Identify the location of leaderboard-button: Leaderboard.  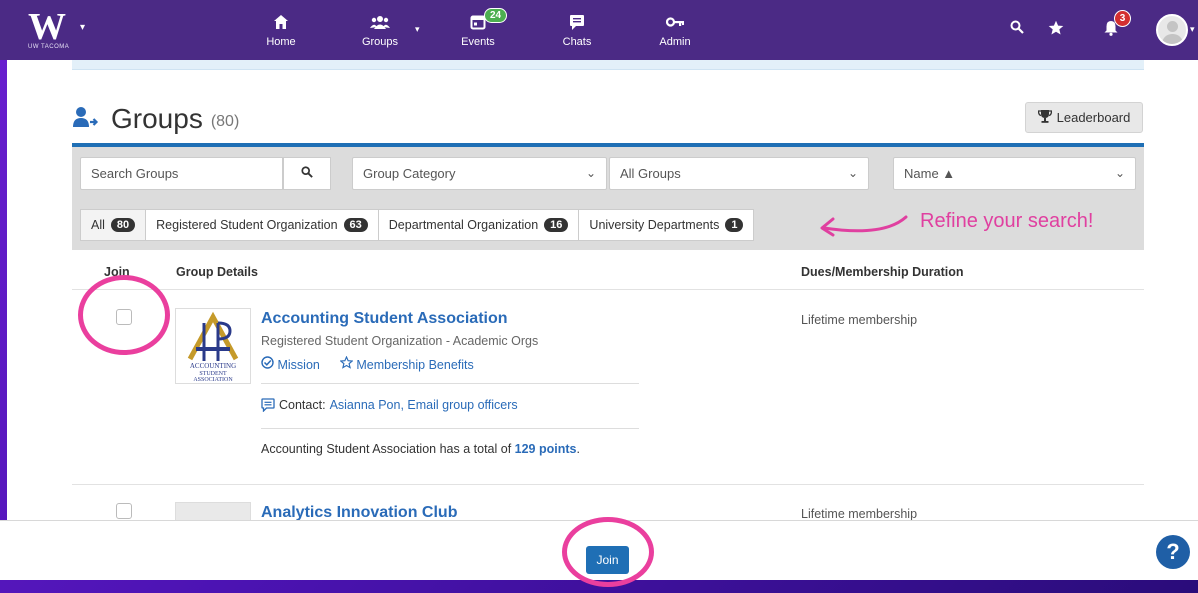
(1084, 117).